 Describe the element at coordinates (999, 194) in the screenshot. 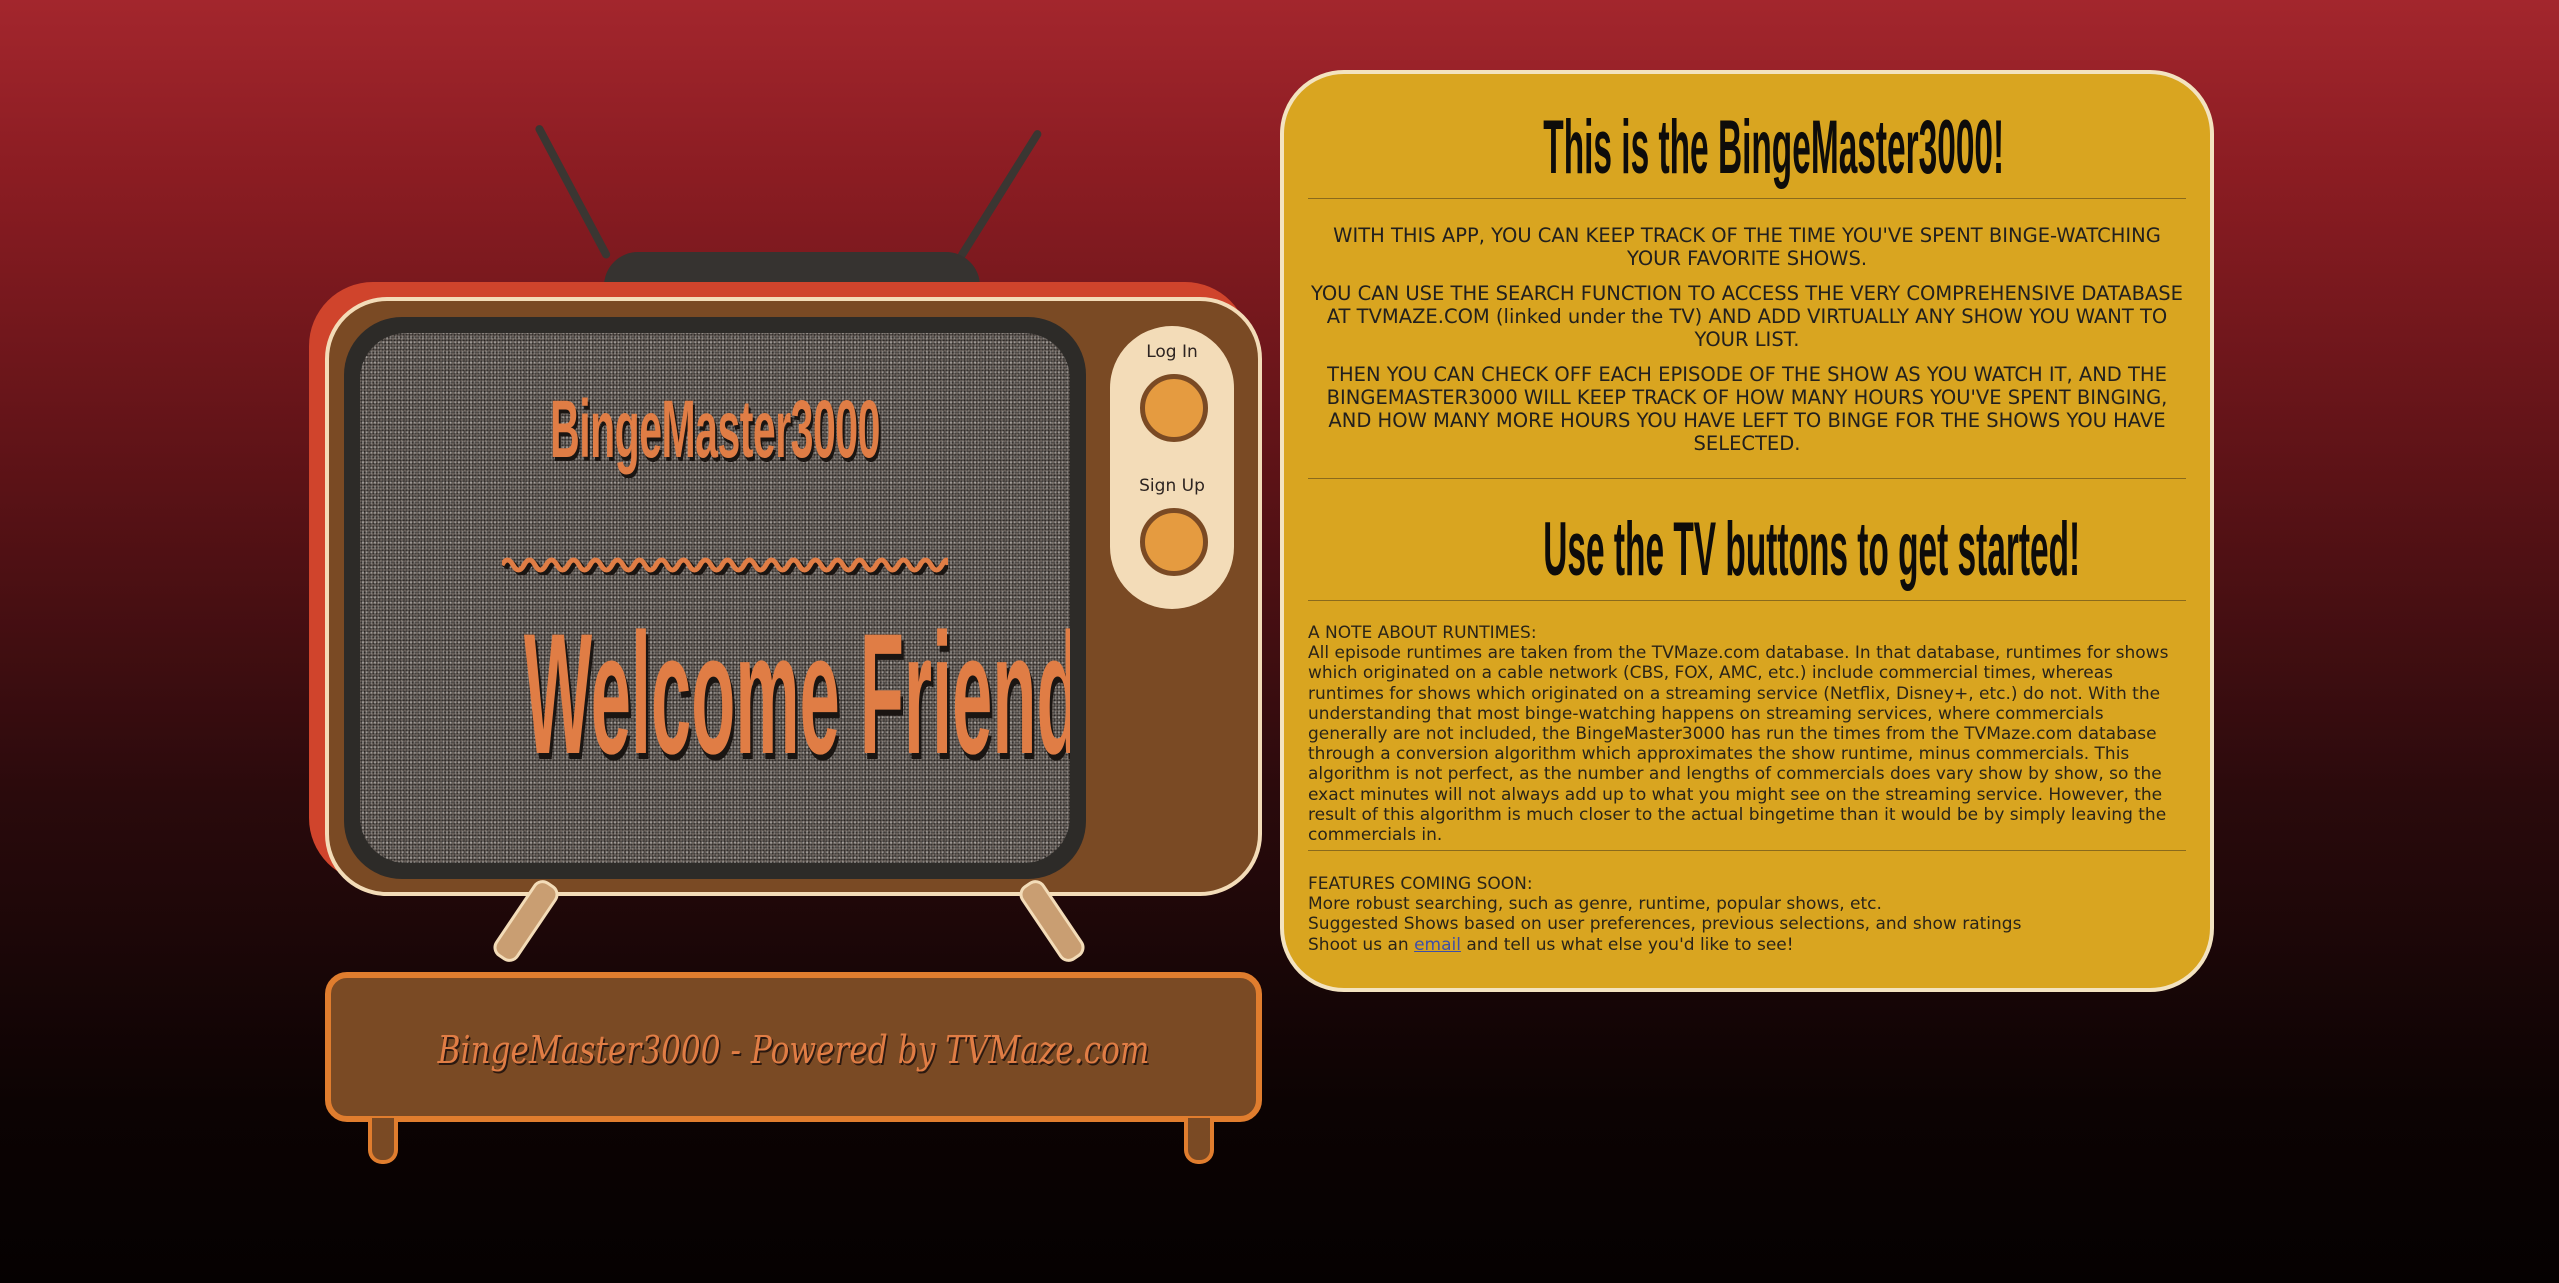

I see `antenna-right` at that location.